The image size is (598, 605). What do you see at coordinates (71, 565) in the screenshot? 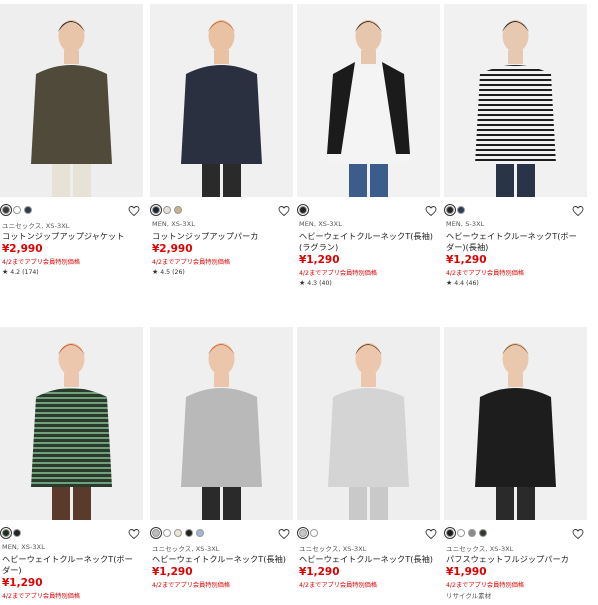
I see `product-name: ヘビーウェイトクルーネックT(ボーダー)` at bounding box center [71, 565].